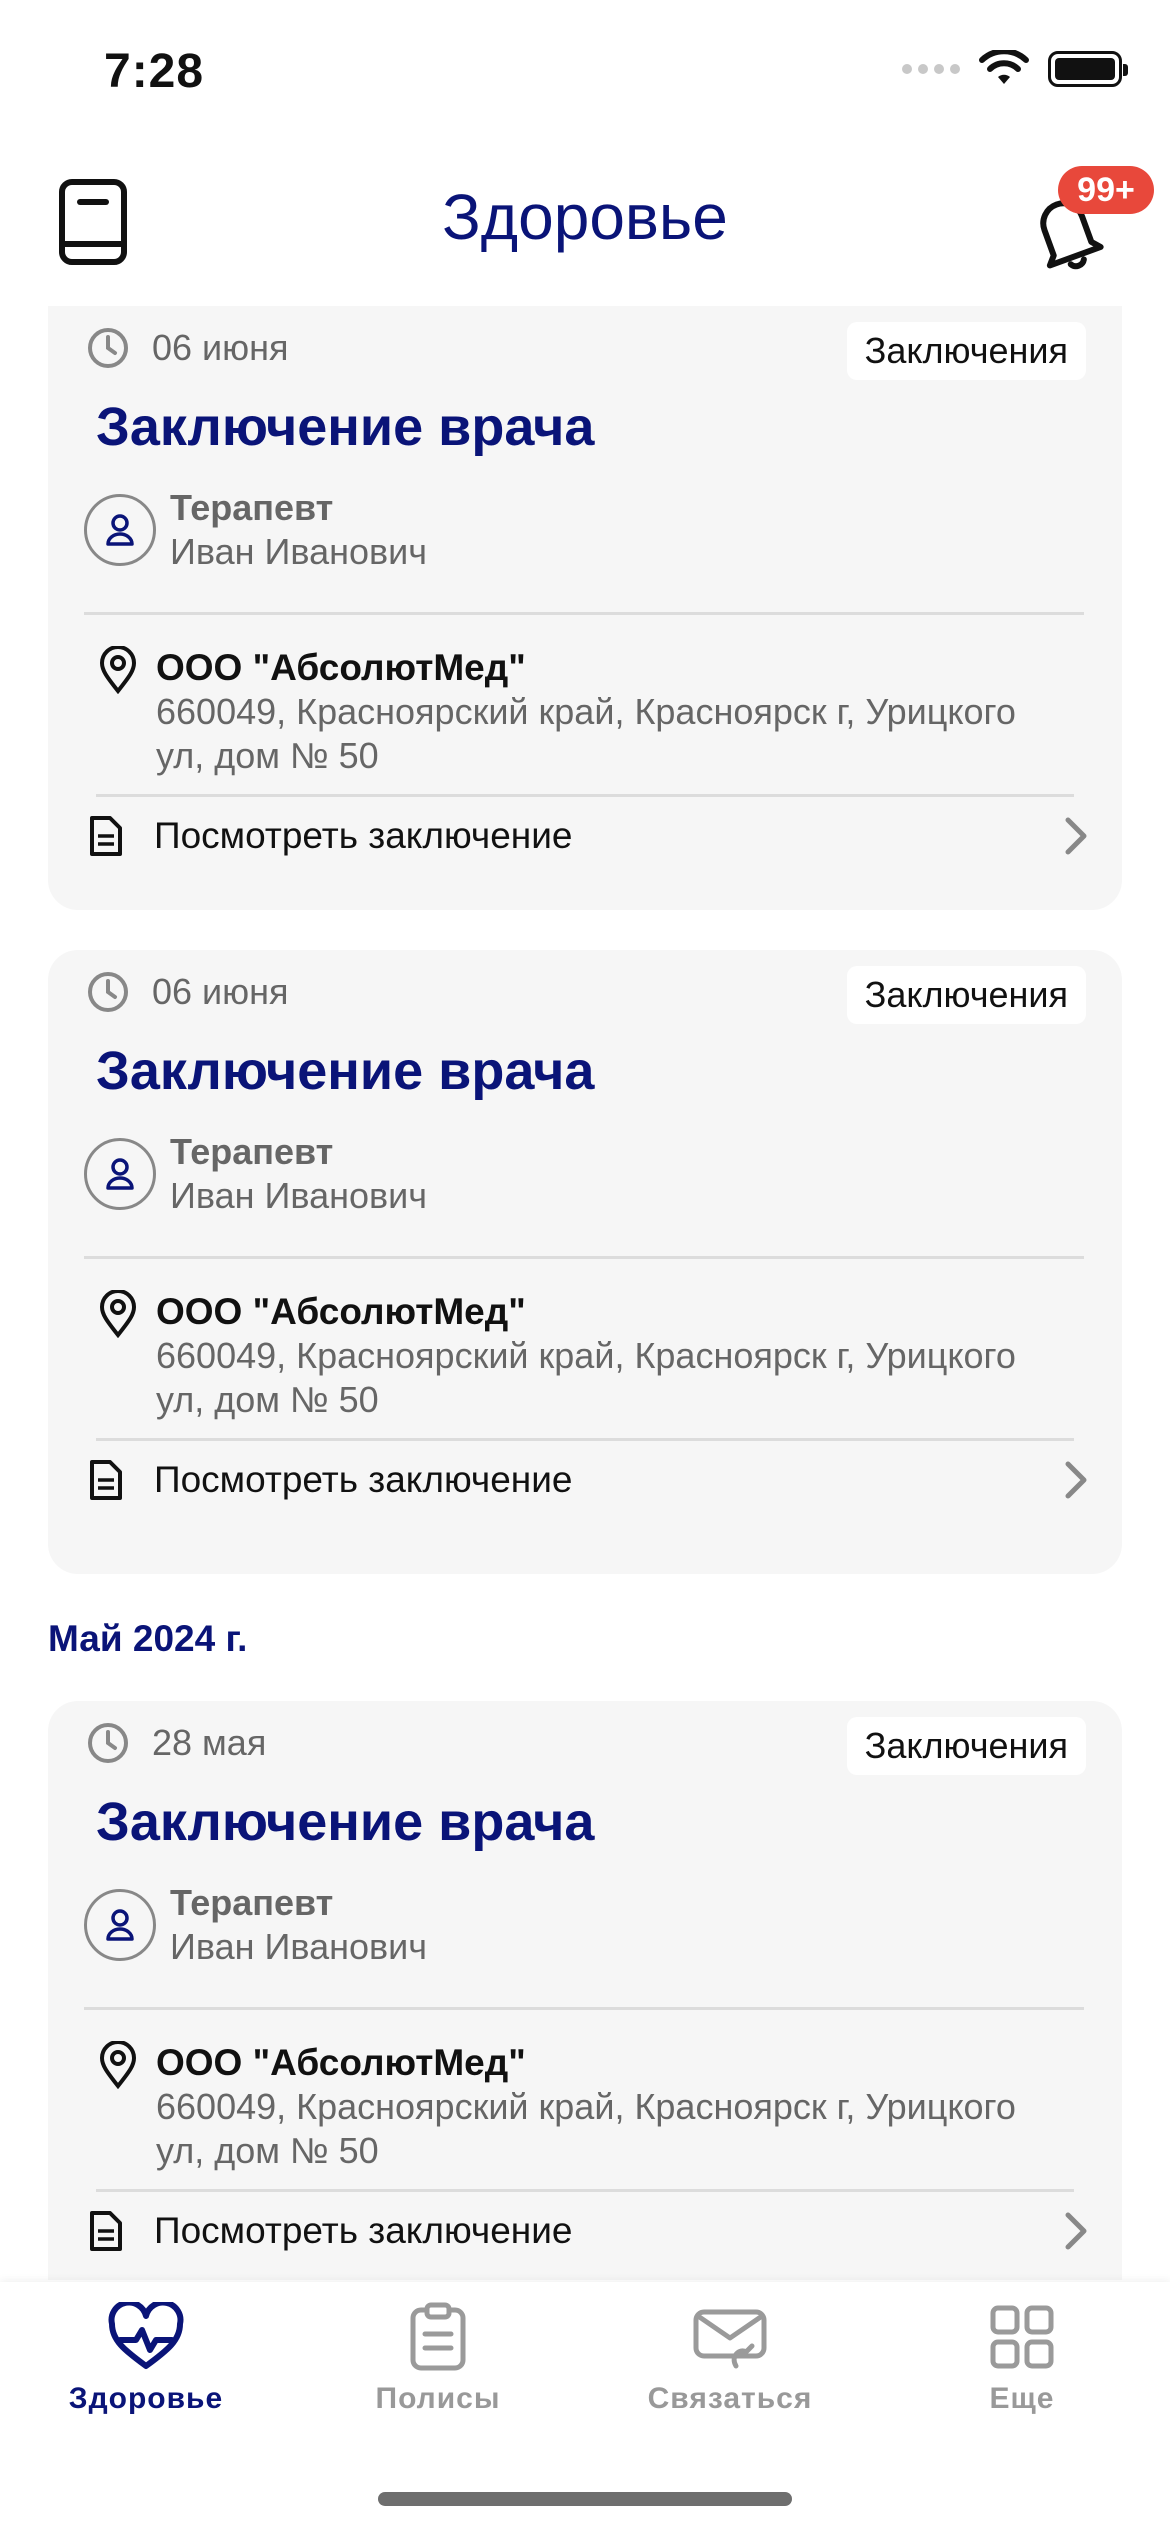  Describe the element at coordinates (438, 2398) in the screenshot. I see `tab-label: Полисы` at that location.